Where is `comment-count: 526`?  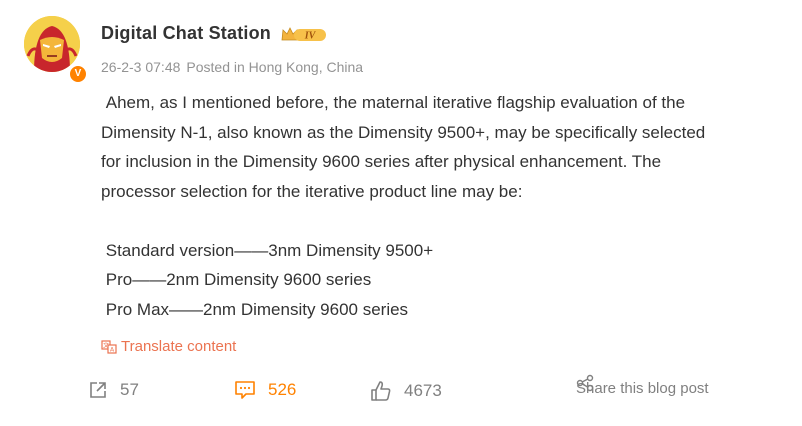
comment-count: 526 is located at coordinates (282, 389).